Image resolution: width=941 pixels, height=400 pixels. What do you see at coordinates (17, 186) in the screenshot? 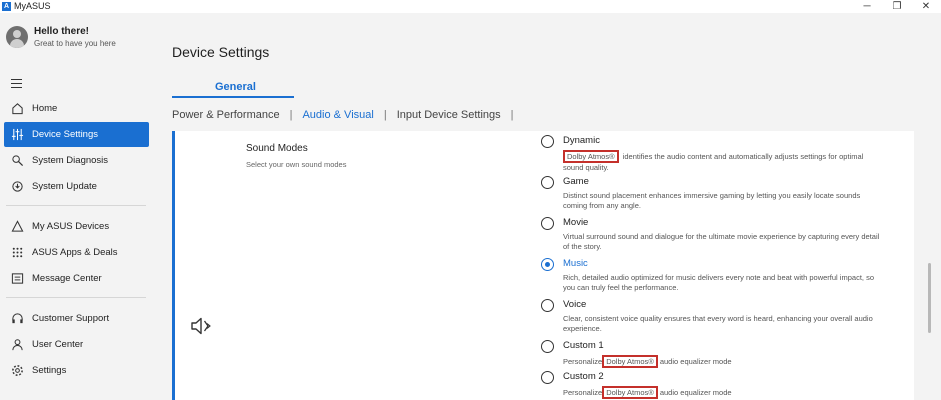
I see `update-icon` at bounding box center [17, 186].